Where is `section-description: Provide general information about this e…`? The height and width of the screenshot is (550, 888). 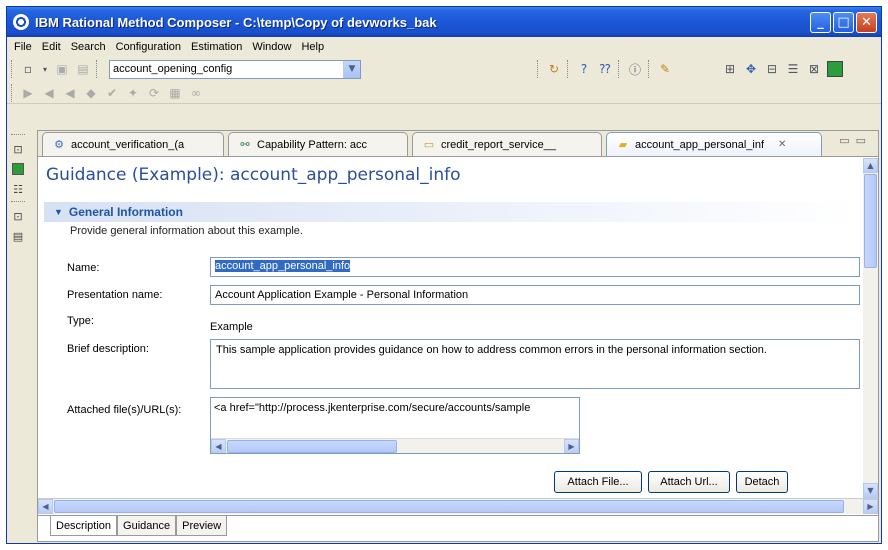 section-description: Provide general information about this e… is located at coordinates (186, 231).